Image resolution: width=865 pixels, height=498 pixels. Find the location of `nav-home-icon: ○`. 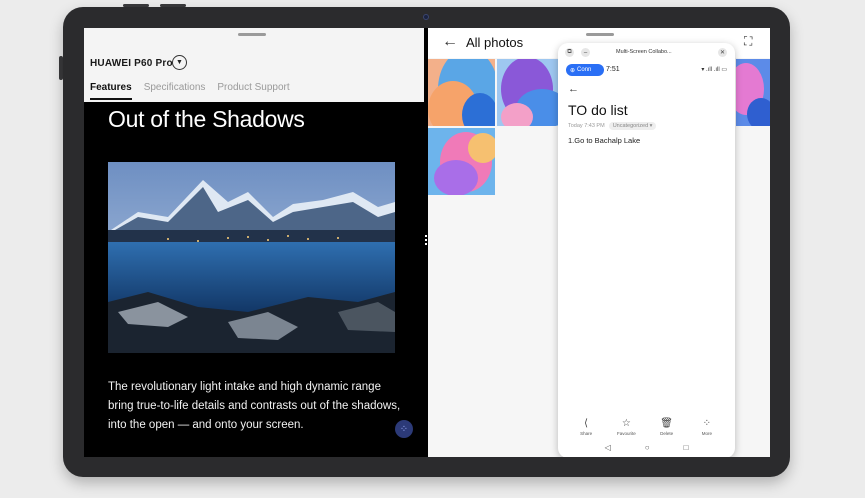

nav-home-icon: ○ is located at coordinates (647, 447).